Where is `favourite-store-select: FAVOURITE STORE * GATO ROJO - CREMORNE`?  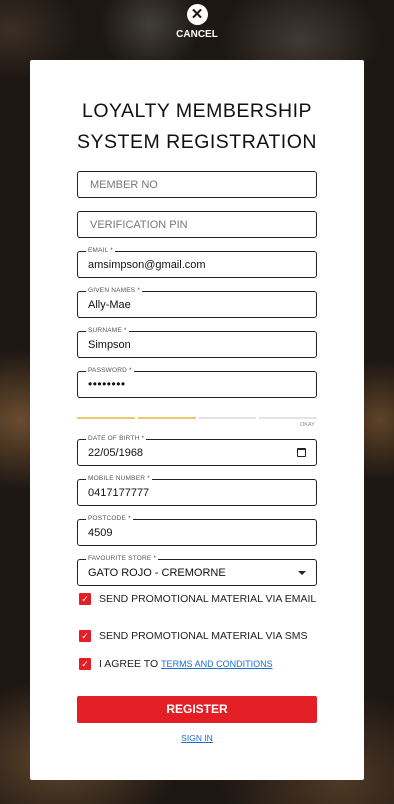 favourite-store-select: FAVOURITE STORE * GATO ROJO - CREMORNE is located at coordinates (197, 570).